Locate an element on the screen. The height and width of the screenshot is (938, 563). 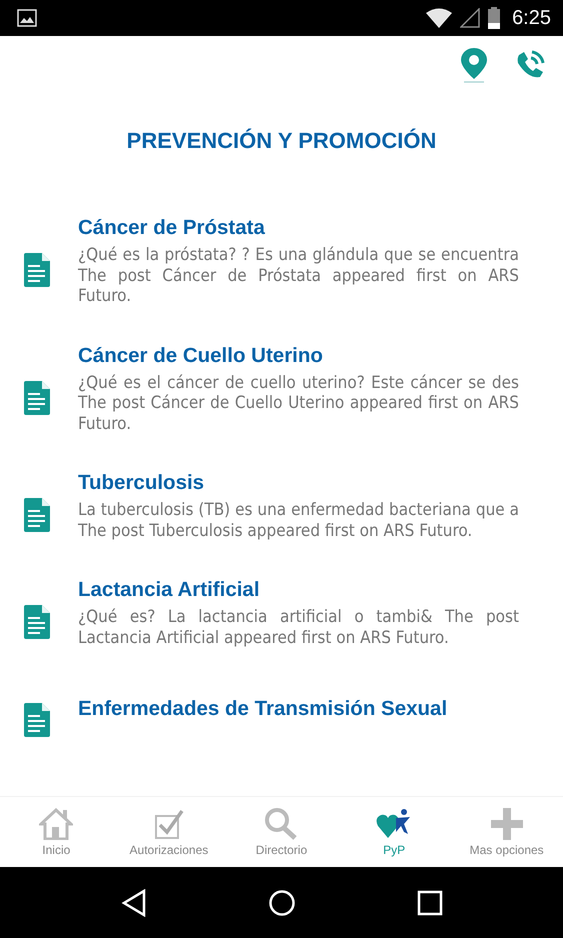
wifi-icon is located at coordinates (439, 18).